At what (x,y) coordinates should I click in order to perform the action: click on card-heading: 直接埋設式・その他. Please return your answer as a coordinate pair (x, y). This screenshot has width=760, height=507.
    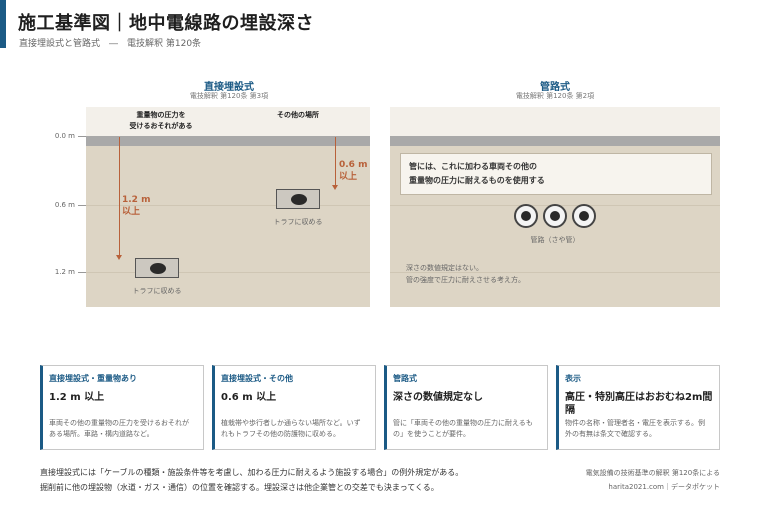
    Looking at the image, I should click on (257, 378).